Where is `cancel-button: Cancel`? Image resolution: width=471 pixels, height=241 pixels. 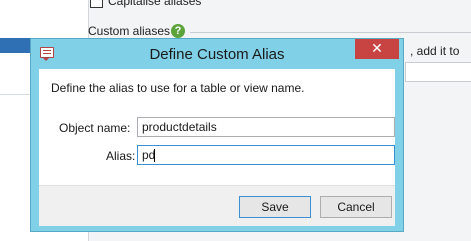
cancel-button: Cancel is located at coordinates (356, 207).